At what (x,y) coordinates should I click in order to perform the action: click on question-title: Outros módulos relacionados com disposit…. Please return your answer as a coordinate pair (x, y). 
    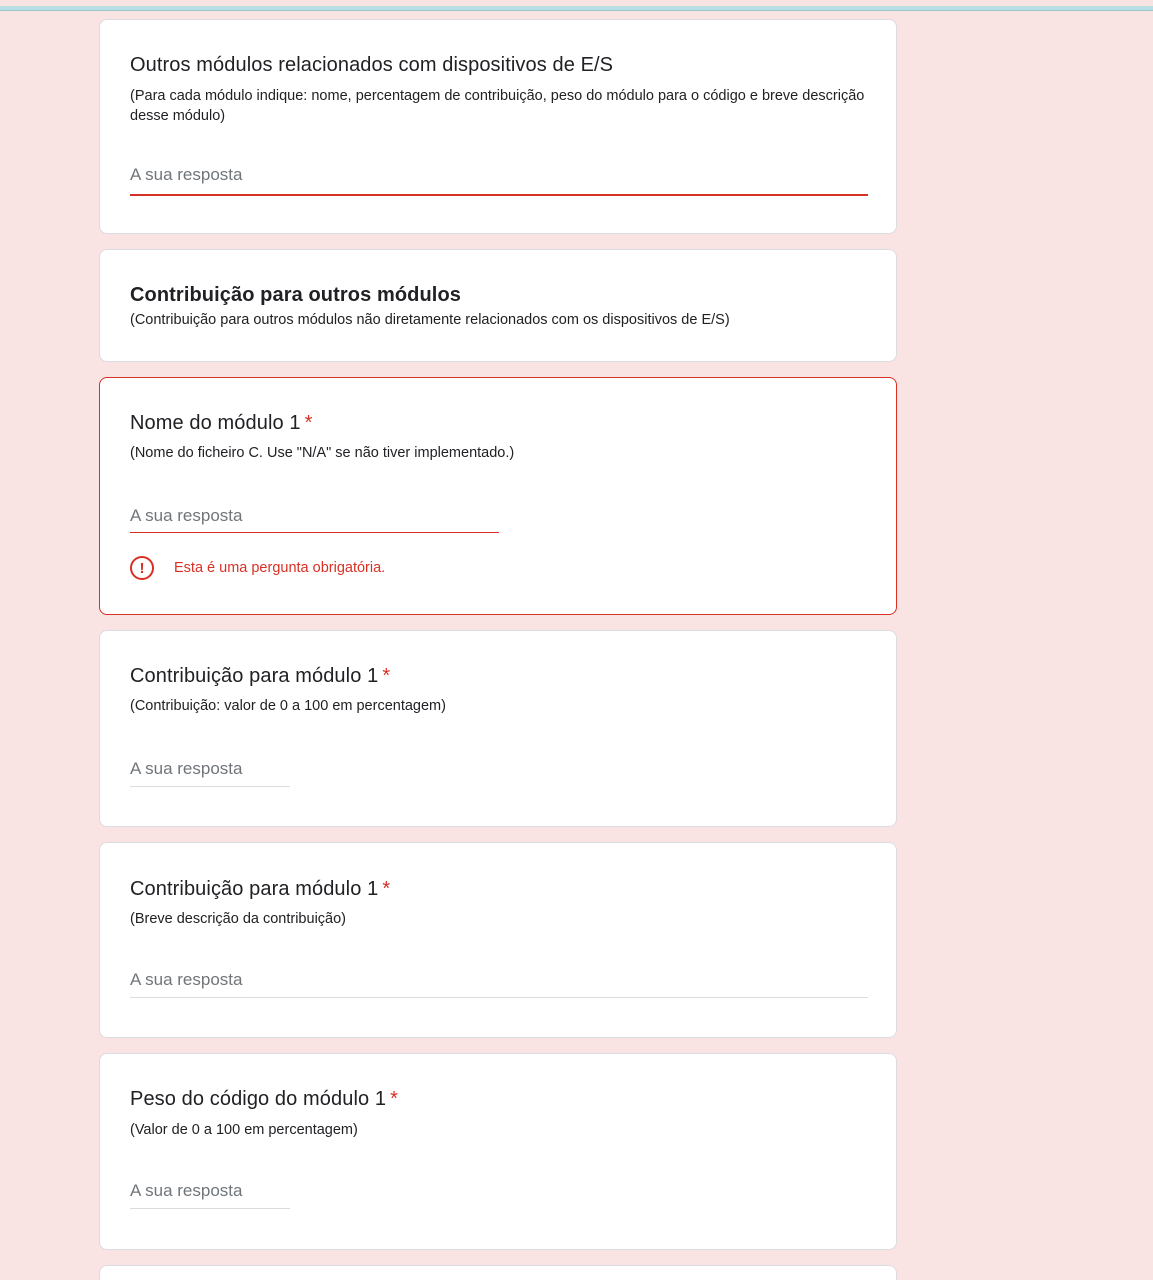
    Looking at the image, I should click on (372, 65).